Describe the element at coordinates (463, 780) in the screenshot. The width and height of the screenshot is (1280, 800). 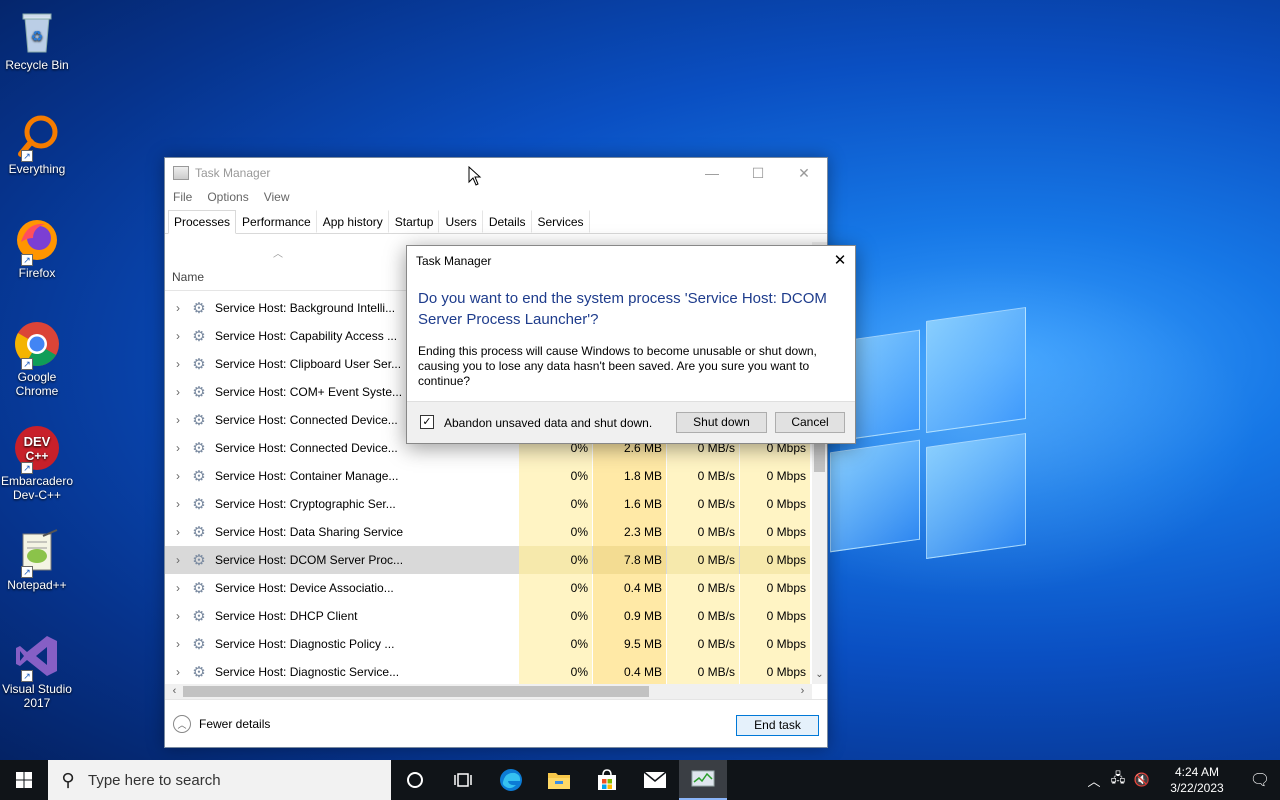
I see `task-view-button` at that location.